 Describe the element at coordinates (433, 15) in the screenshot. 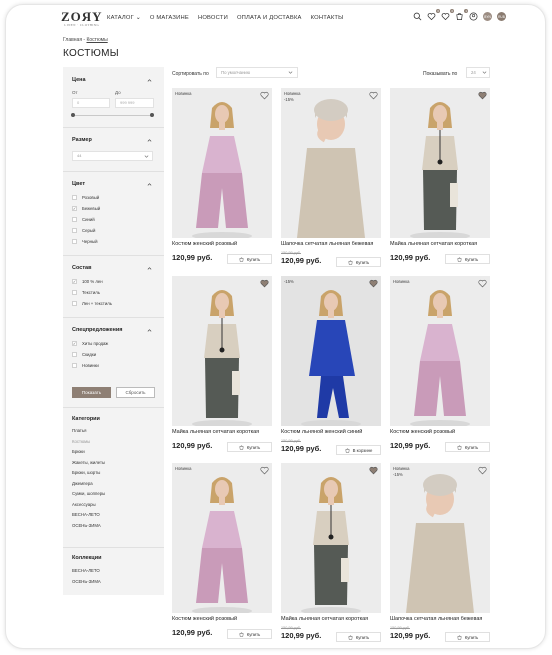

I see `compare-icon: 0` at that location.